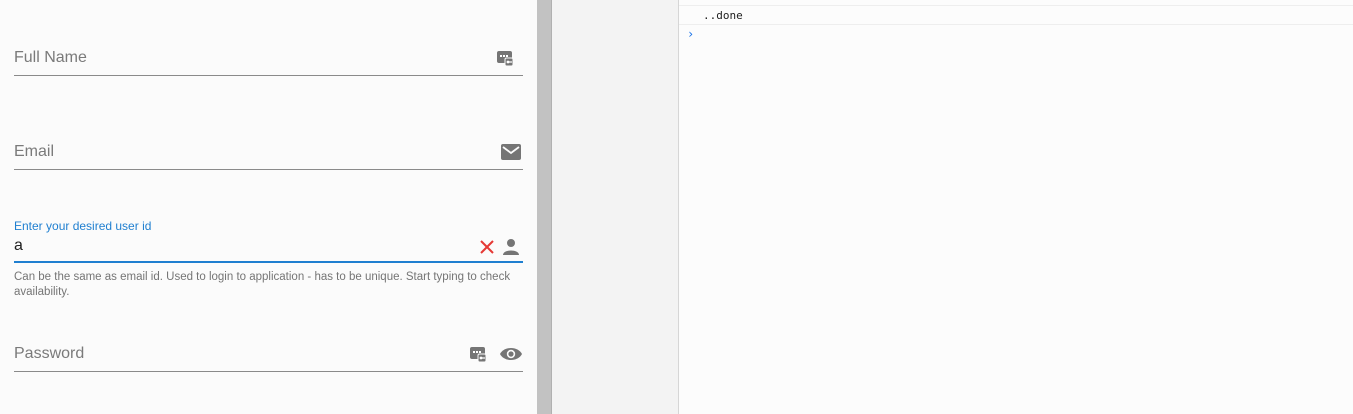  I want to click on password-placeholder: Password, so click(49, 353).